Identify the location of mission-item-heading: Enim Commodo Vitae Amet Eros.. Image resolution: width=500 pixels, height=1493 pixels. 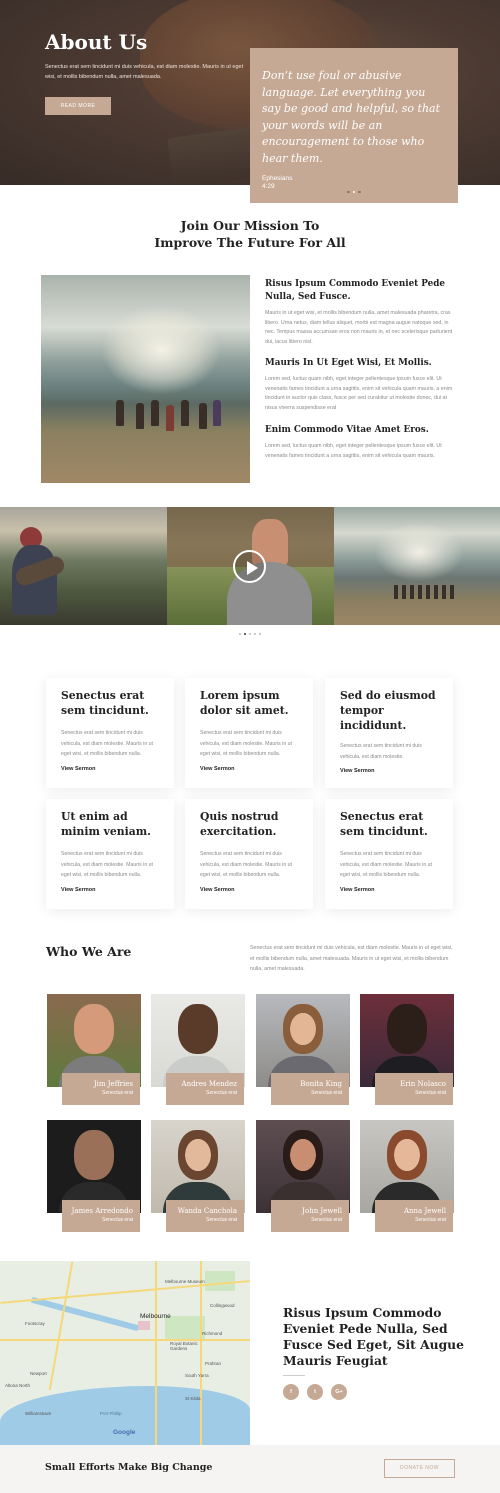
(347, 430).